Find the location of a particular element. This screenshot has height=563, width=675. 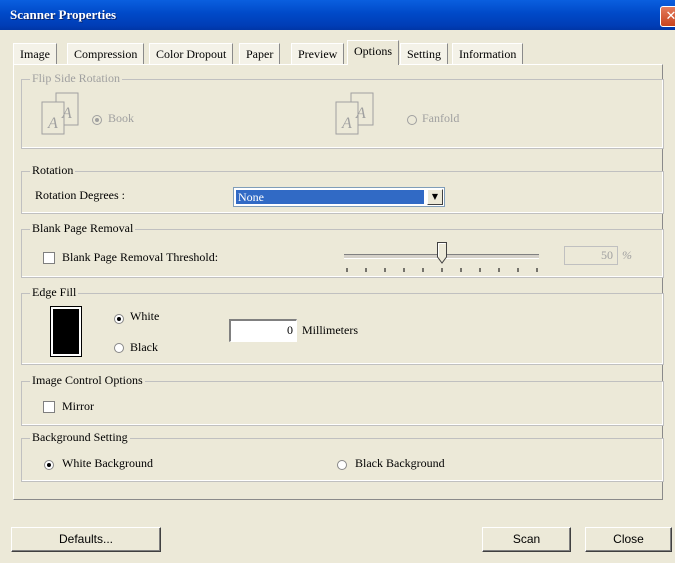

white-background-radio is located at coordinates (49, 465).